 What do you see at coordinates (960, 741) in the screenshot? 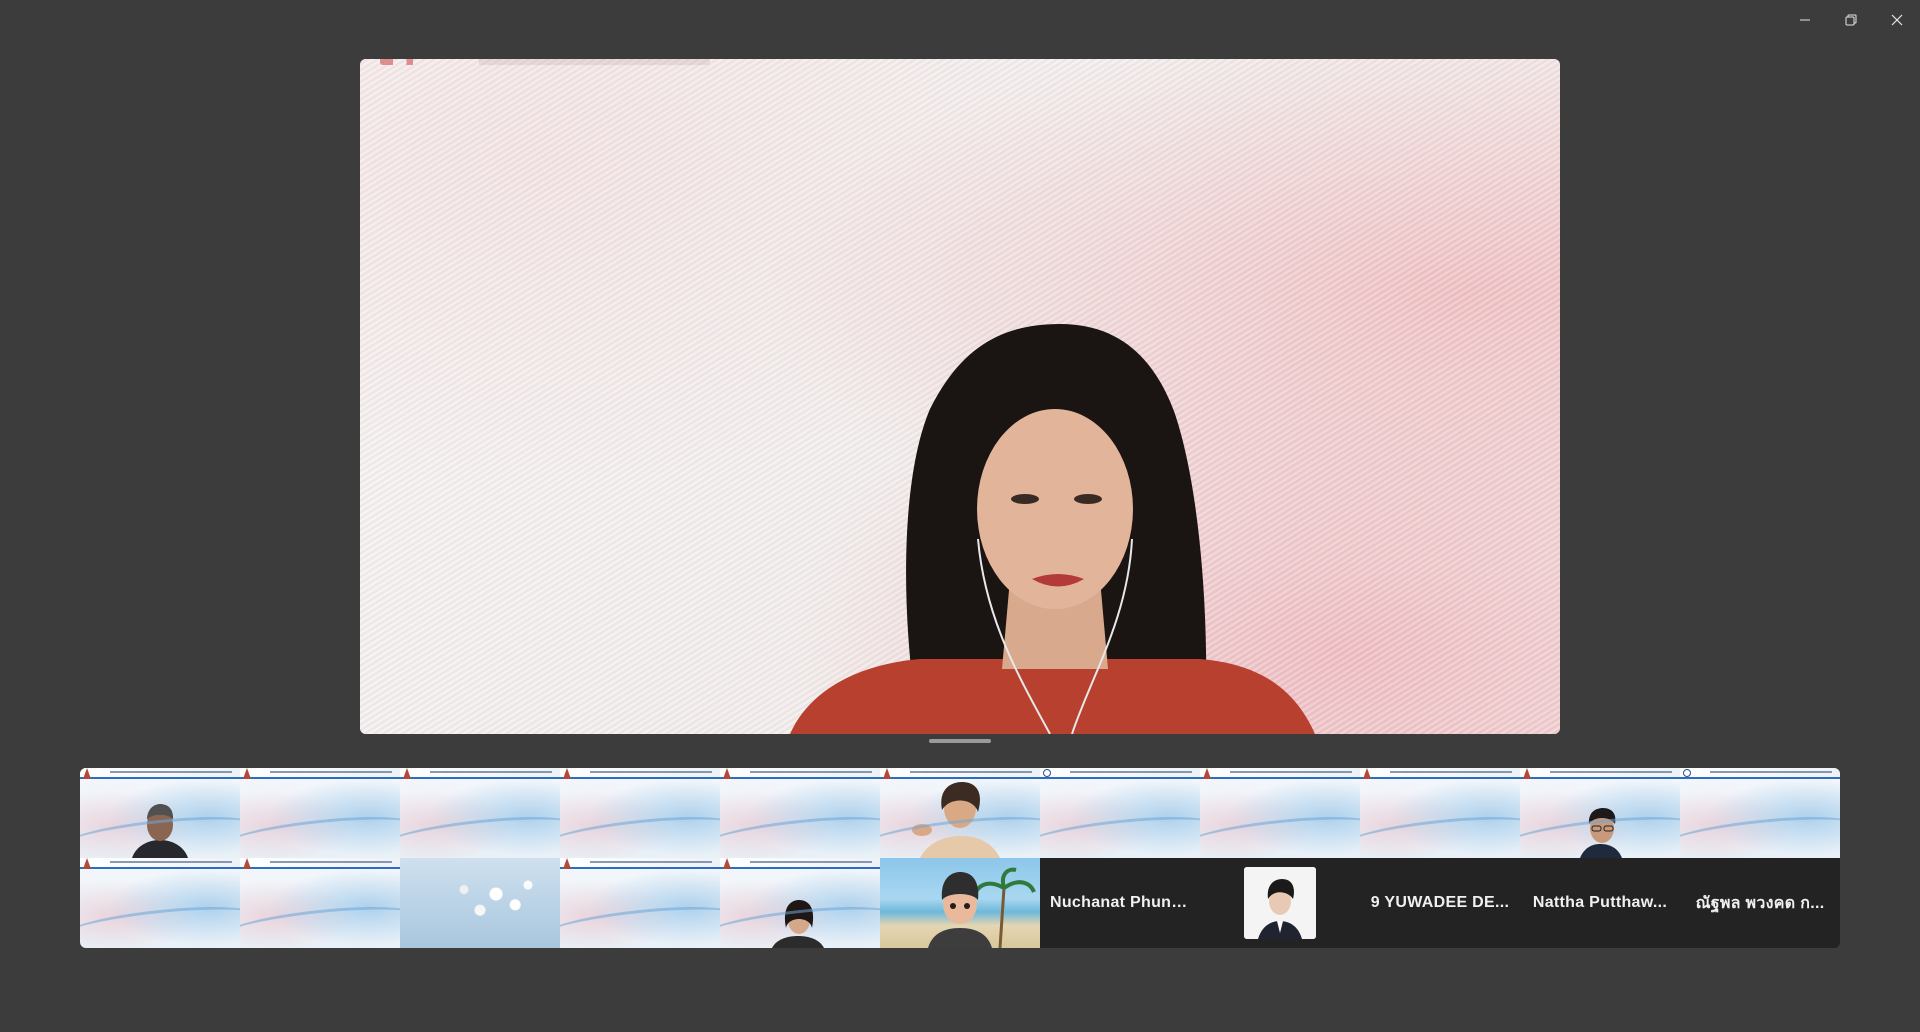
I see `panel-resize-handle` at bounding box center [960, 741].